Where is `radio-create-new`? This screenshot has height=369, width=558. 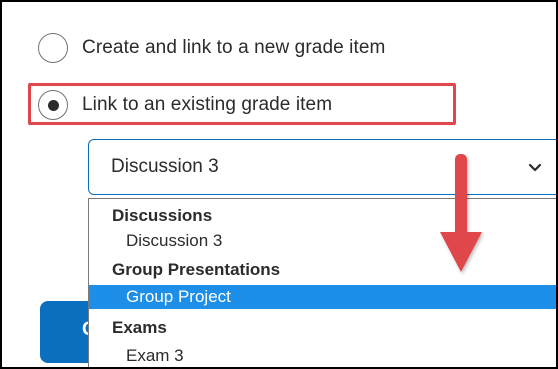
radio-create-new is located at coordinates (53, 48).